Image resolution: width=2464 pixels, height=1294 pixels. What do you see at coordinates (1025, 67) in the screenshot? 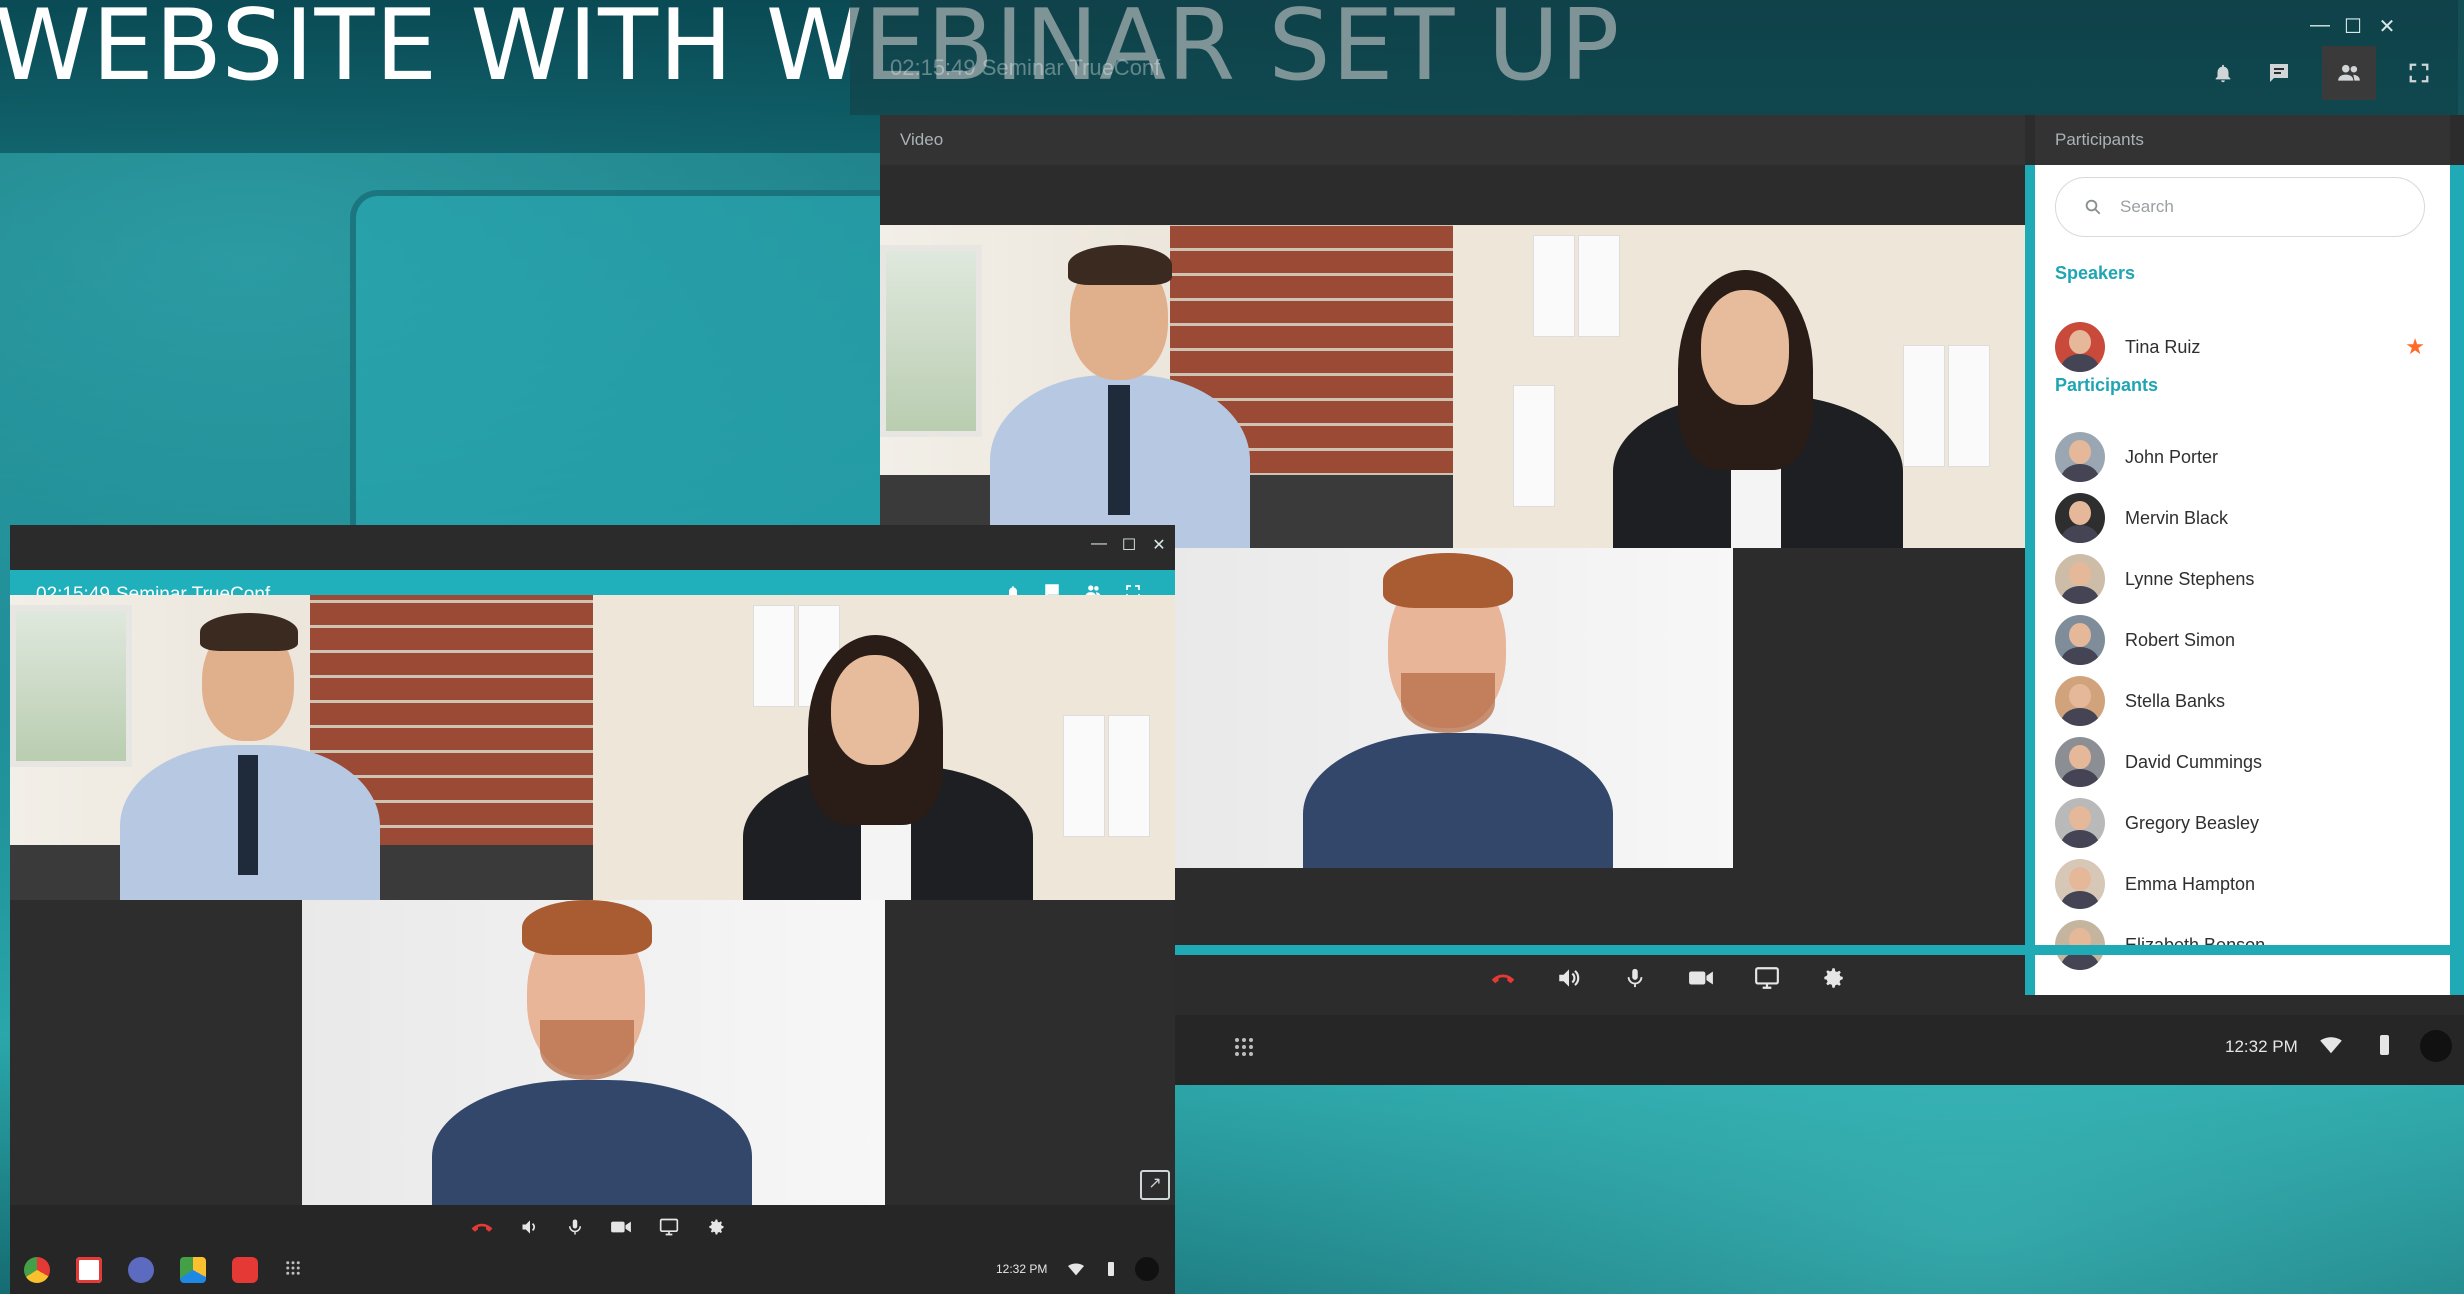
I see `big-window-title: 02:15:49 Seminar TrueConf` at bounding box center [1025, 67].